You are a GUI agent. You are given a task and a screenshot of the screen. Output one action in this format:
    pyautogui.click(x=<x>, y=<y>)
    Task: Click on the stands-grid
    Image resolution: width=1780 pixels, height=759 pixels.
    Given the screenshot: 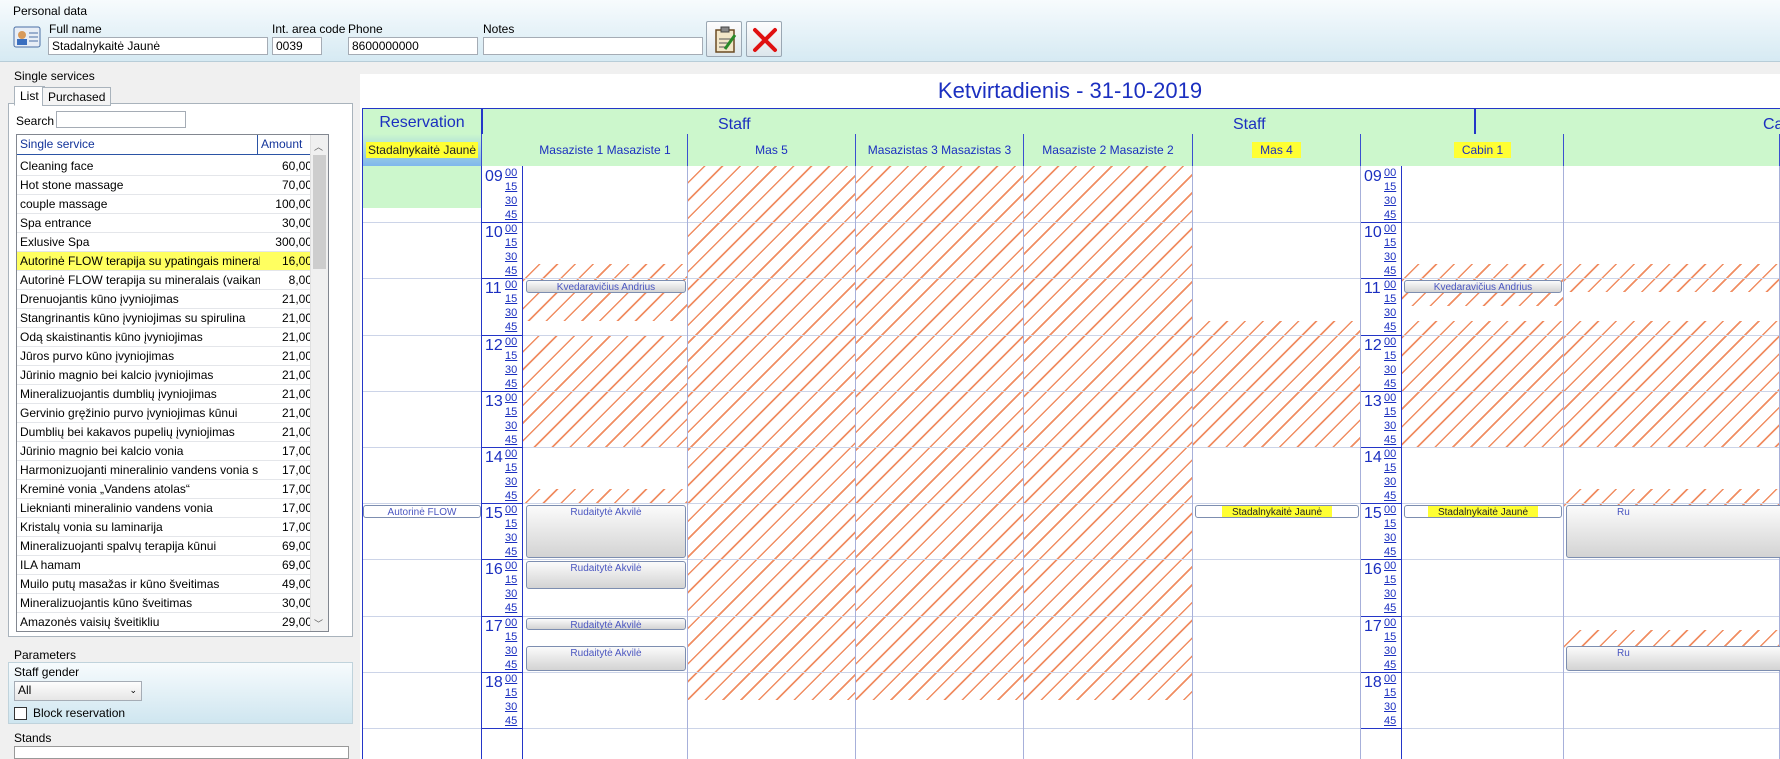 What is the action you would take?
    pyautogui.click(x=181, y=752)
    